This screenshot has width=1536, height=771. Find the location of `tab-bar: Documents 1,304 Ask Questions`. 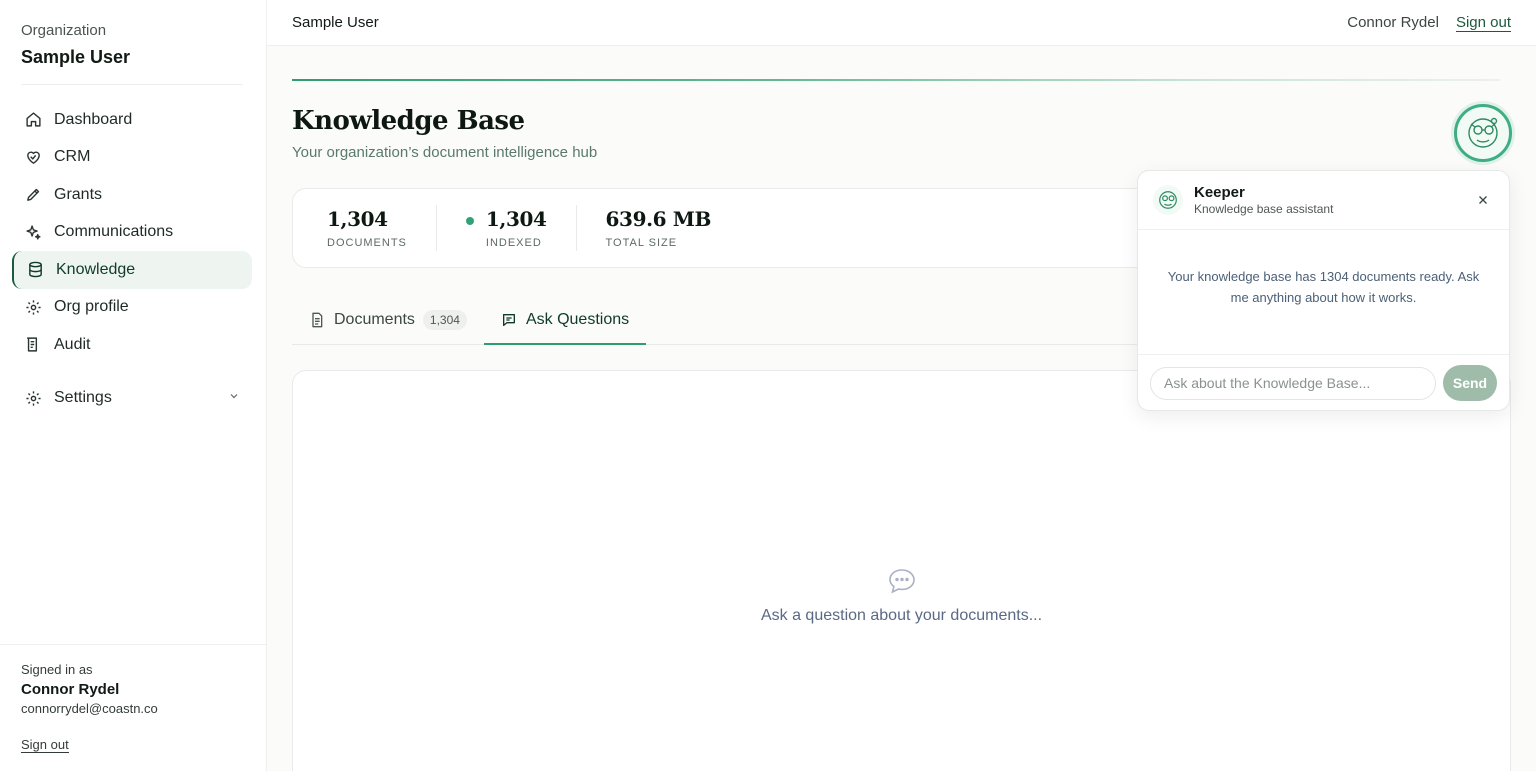

tab-bar: Documents 1,304 Ask Questions is located at coordinates (732, 320).